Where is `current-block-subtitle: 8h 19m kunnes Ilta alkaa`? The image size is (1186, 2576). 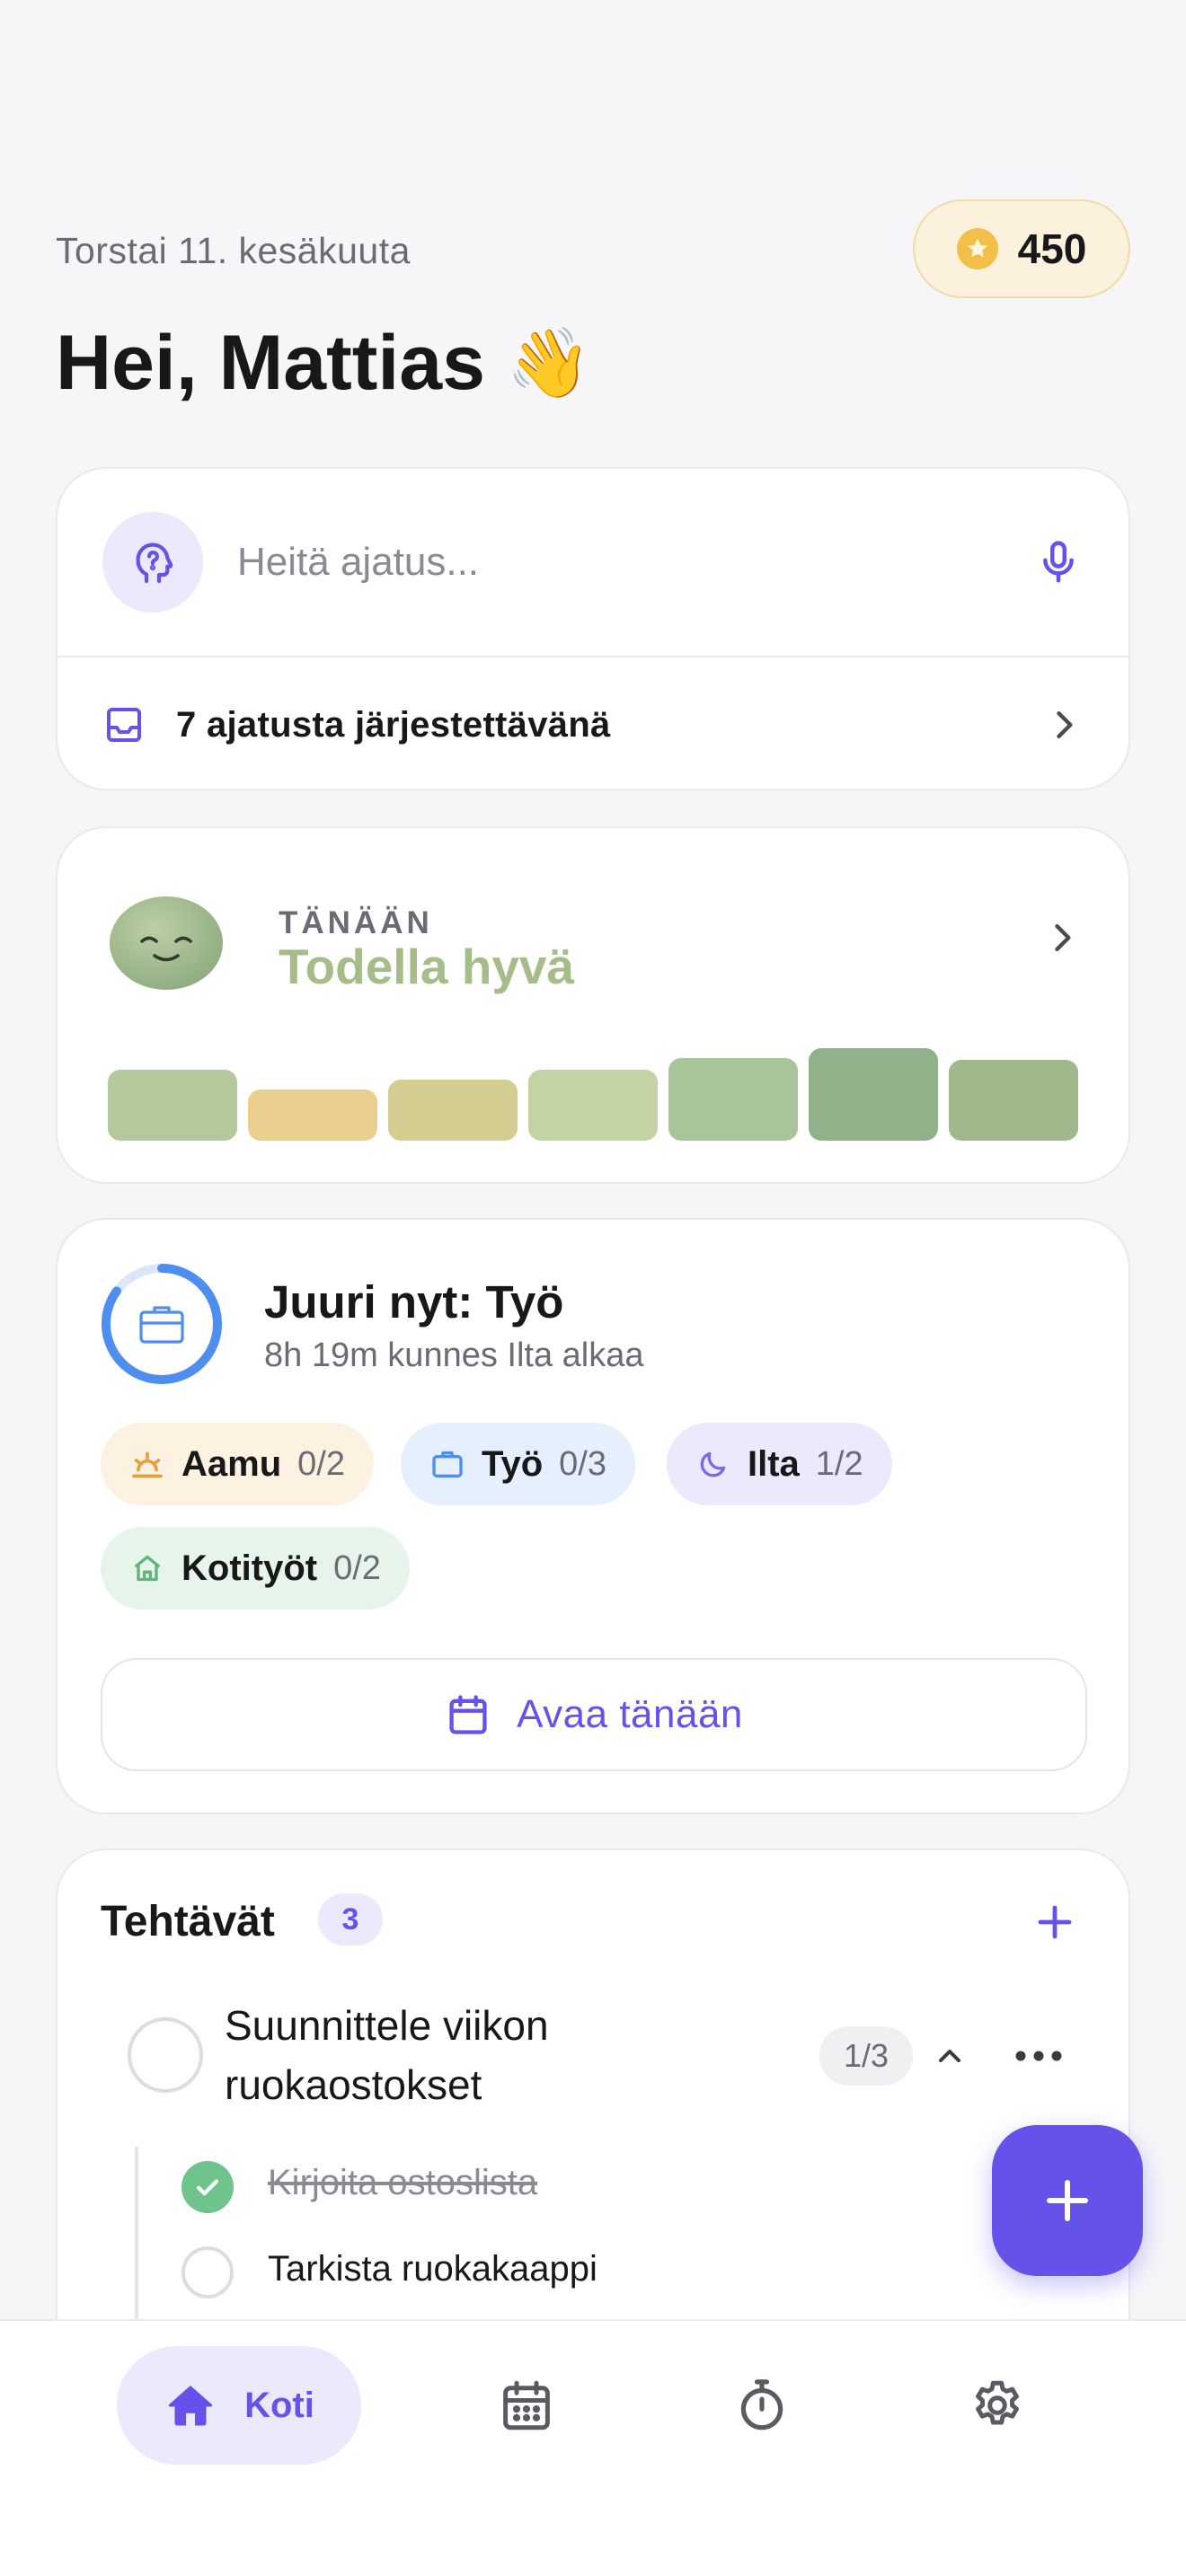
current-block-subtitle: 8h 19m kunnes Ilta alkaa is located at coordinates (454, 1355).